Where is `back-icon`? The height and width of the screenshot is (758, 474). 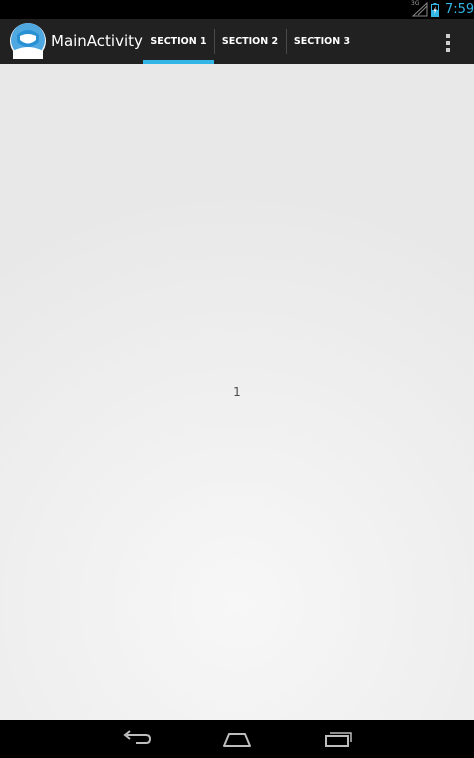
back-icon is located at coordinates (136, 739).